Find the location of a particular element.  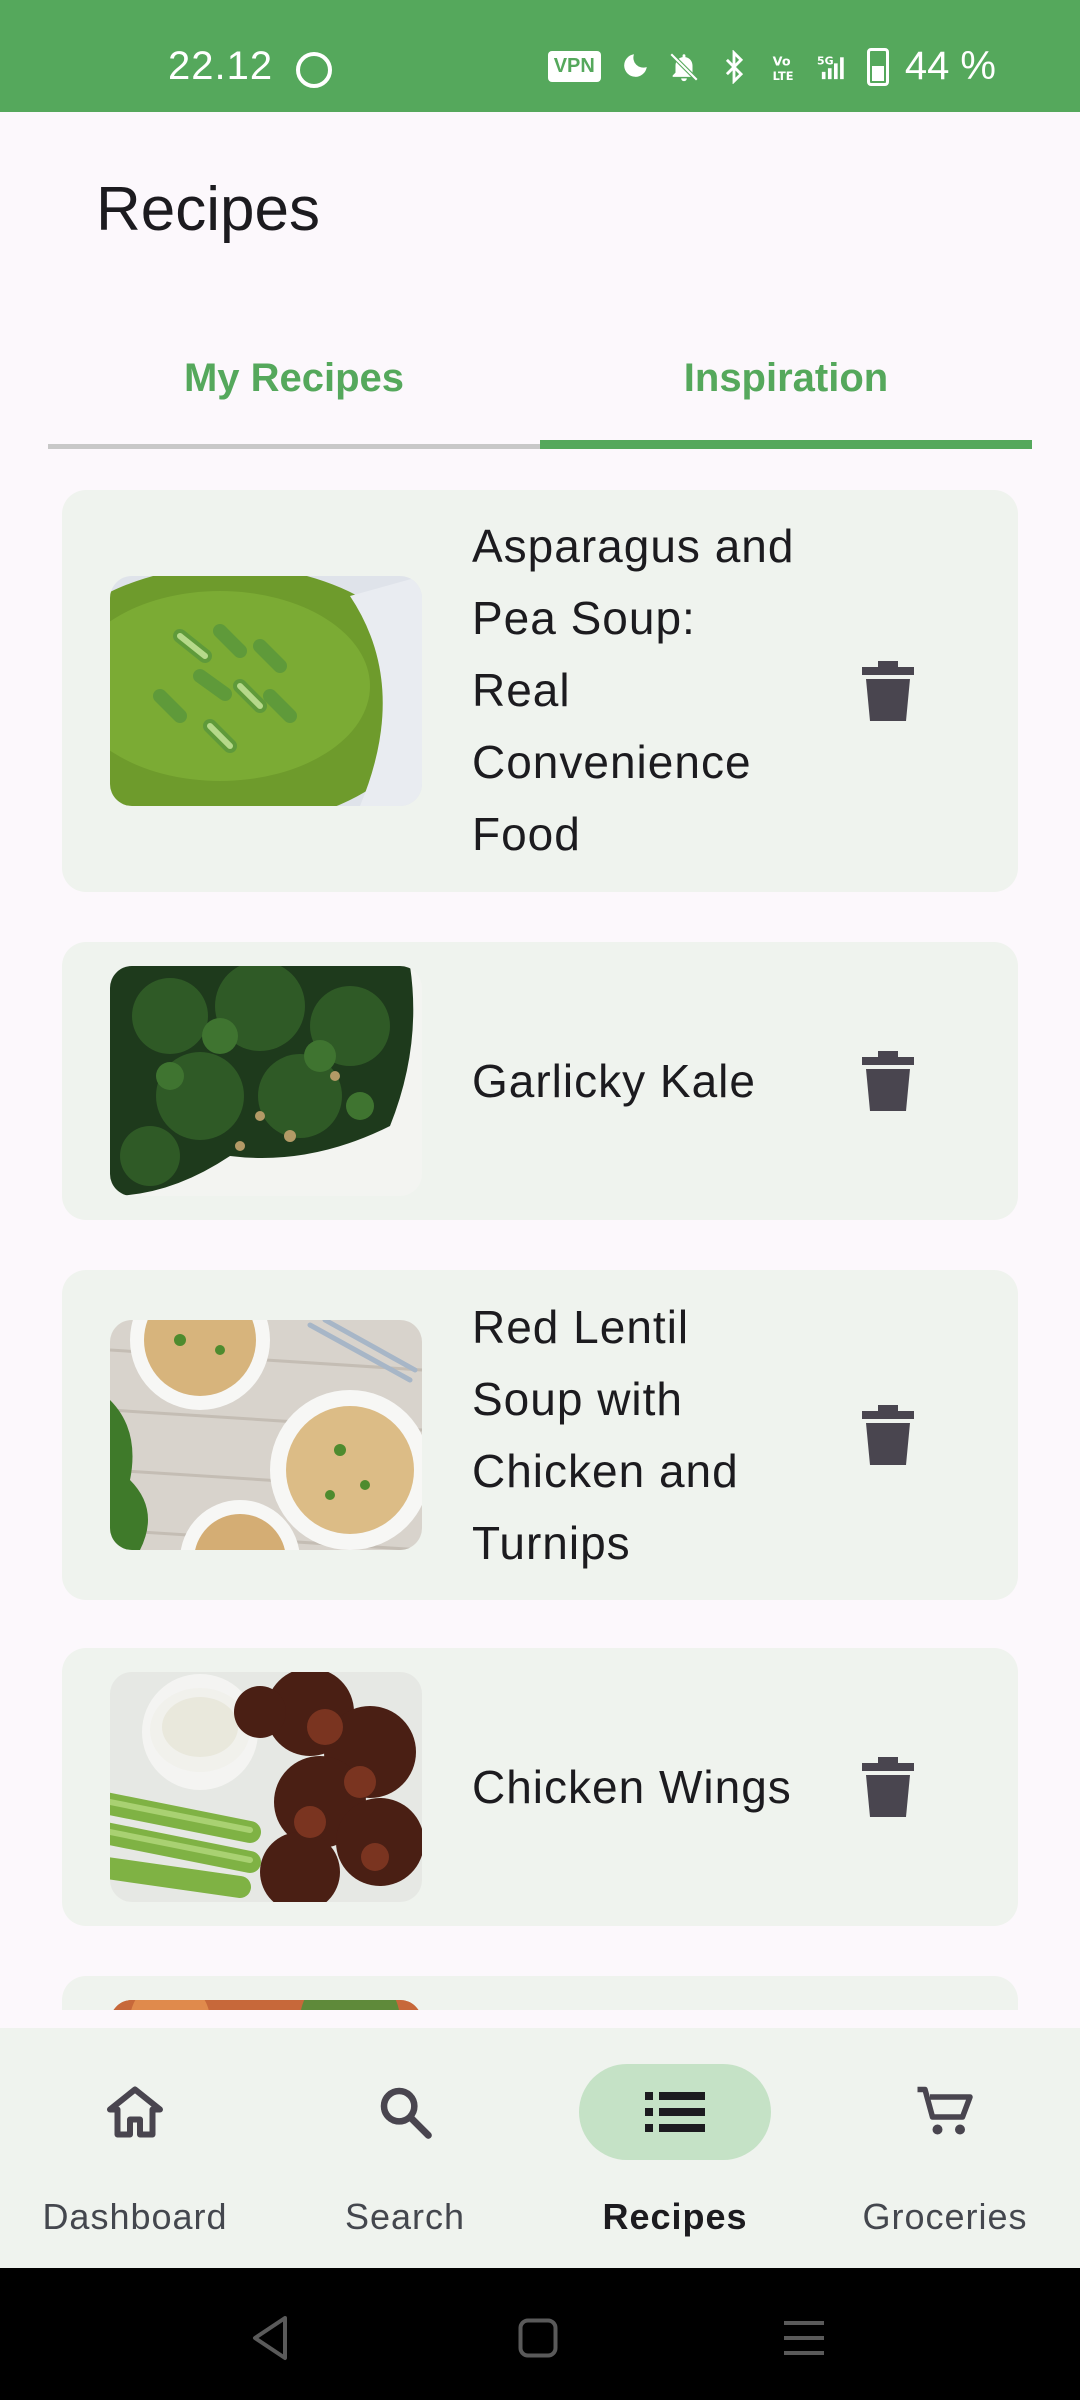

tab-inspiration: Inspiration is located at coordinates (786, 390).